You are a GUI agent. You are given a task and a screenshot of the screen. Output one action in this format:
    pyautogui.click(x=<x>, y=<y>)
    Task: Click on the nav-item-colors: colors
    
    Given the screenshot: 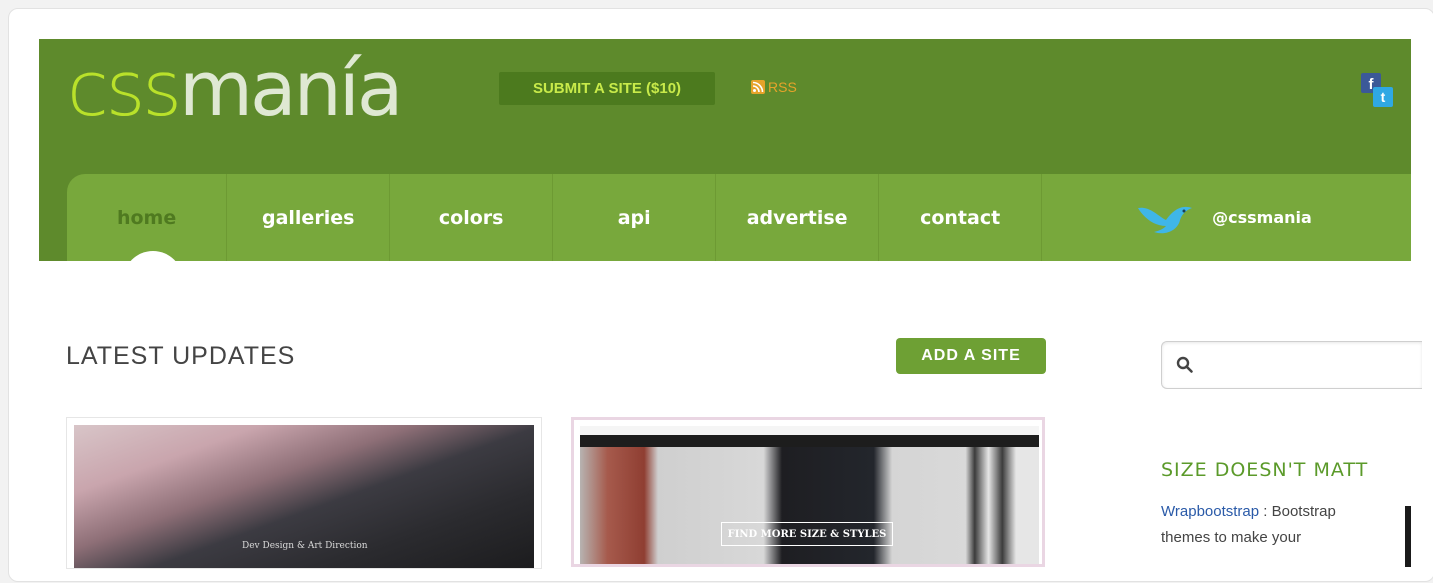 What is the action you would take?
    pyautogui.click(x=472, y=217)
    